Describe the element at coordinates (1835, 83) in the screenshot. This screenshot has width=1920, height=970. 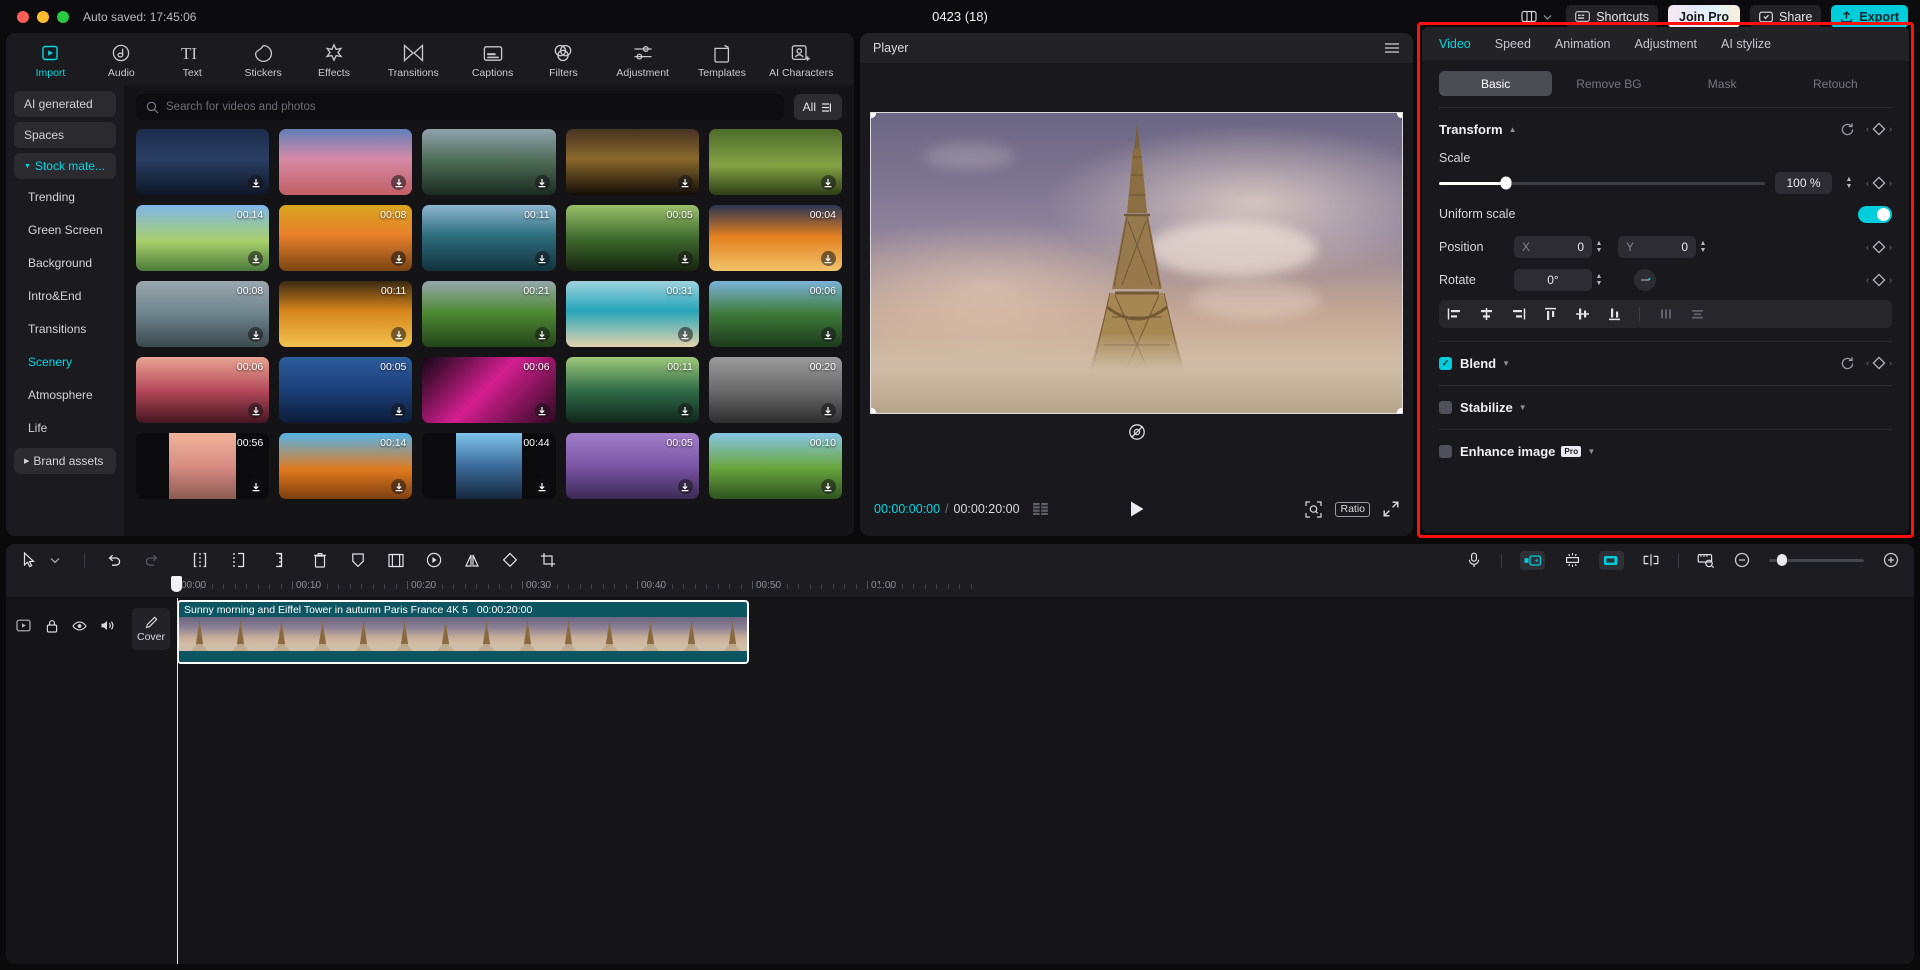
I see `segment-retouch: Retouch` at that location.